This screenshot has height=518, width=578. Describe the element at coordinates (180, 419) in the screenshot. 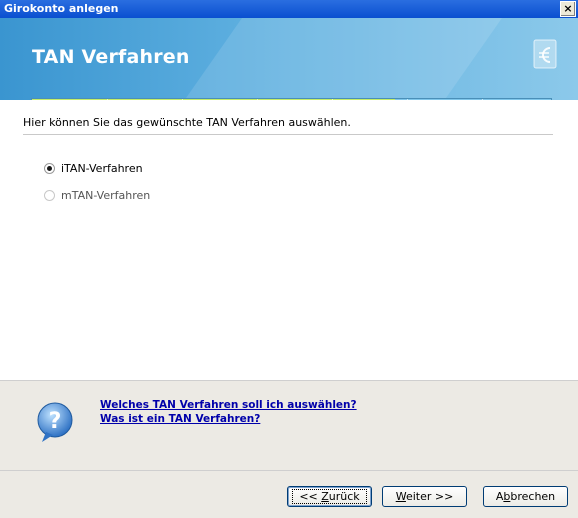

I see `help-link-what-is-tan: Was ist ein TAN Verfahren?` at that location.